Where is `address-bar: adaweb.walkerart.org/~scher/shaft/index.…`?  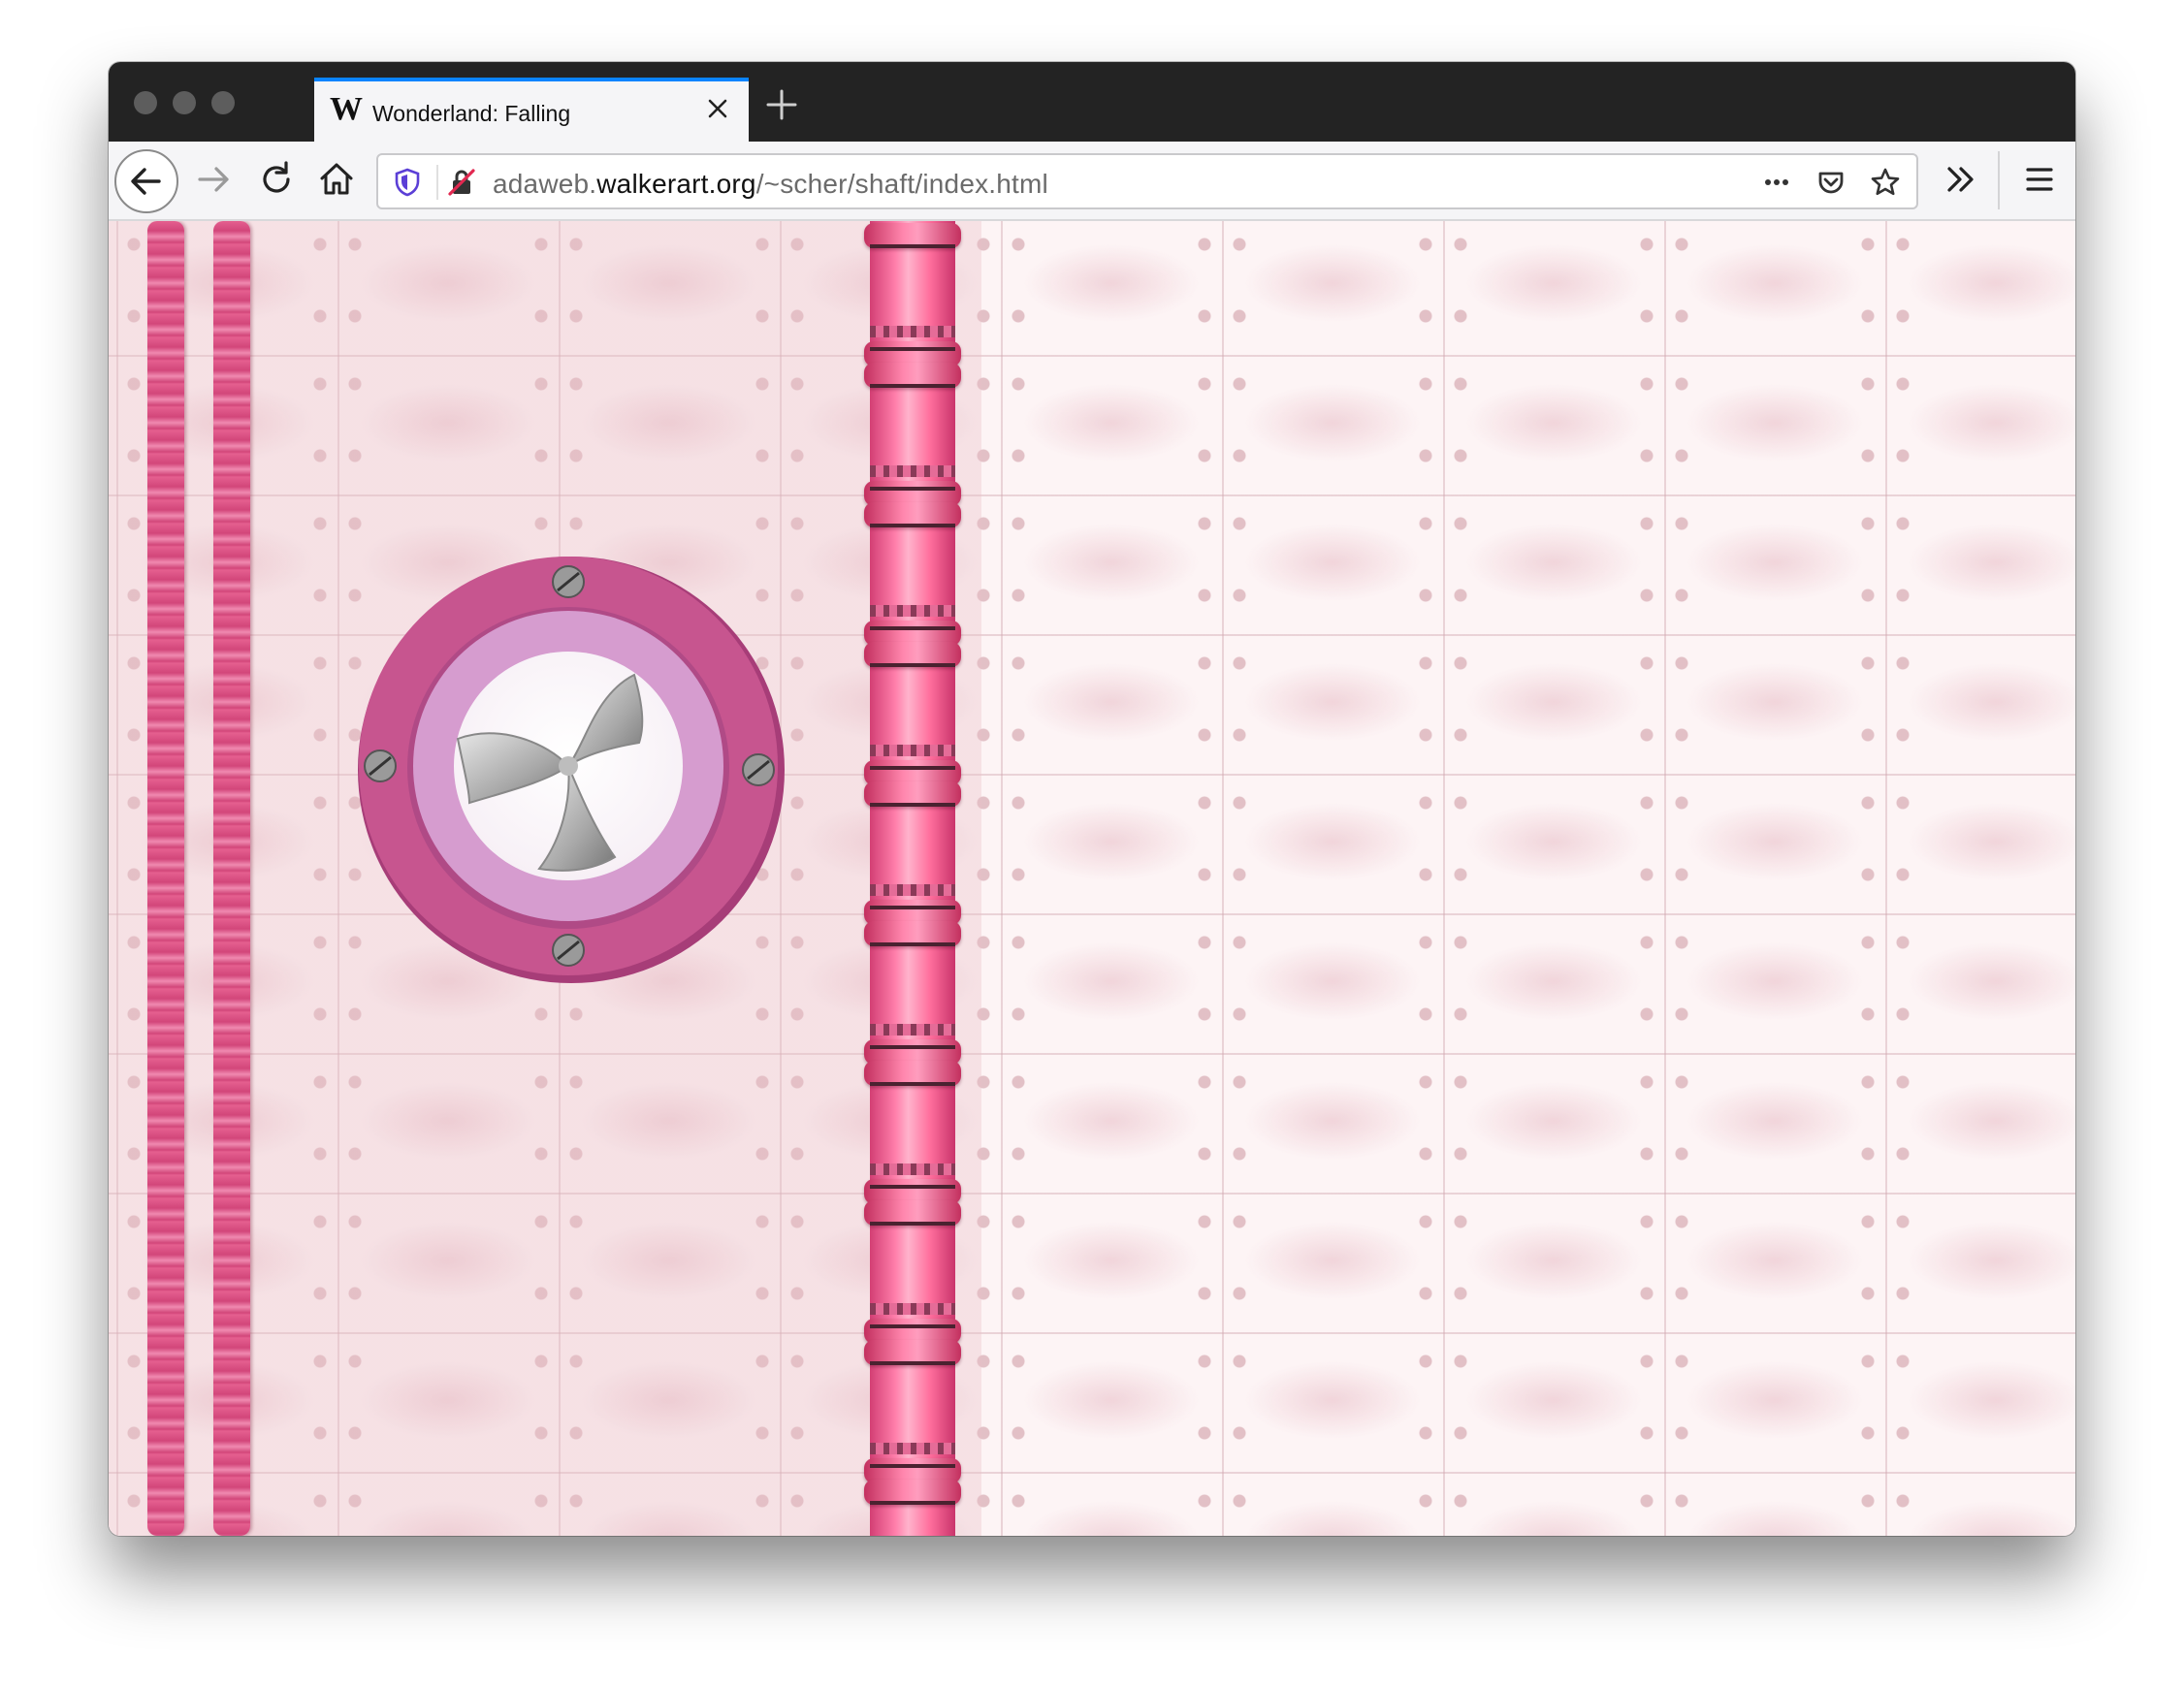 address-bar: adaweb.walkerart.org/~scher/shaft/index.… is located at coordinates (1147, 181).